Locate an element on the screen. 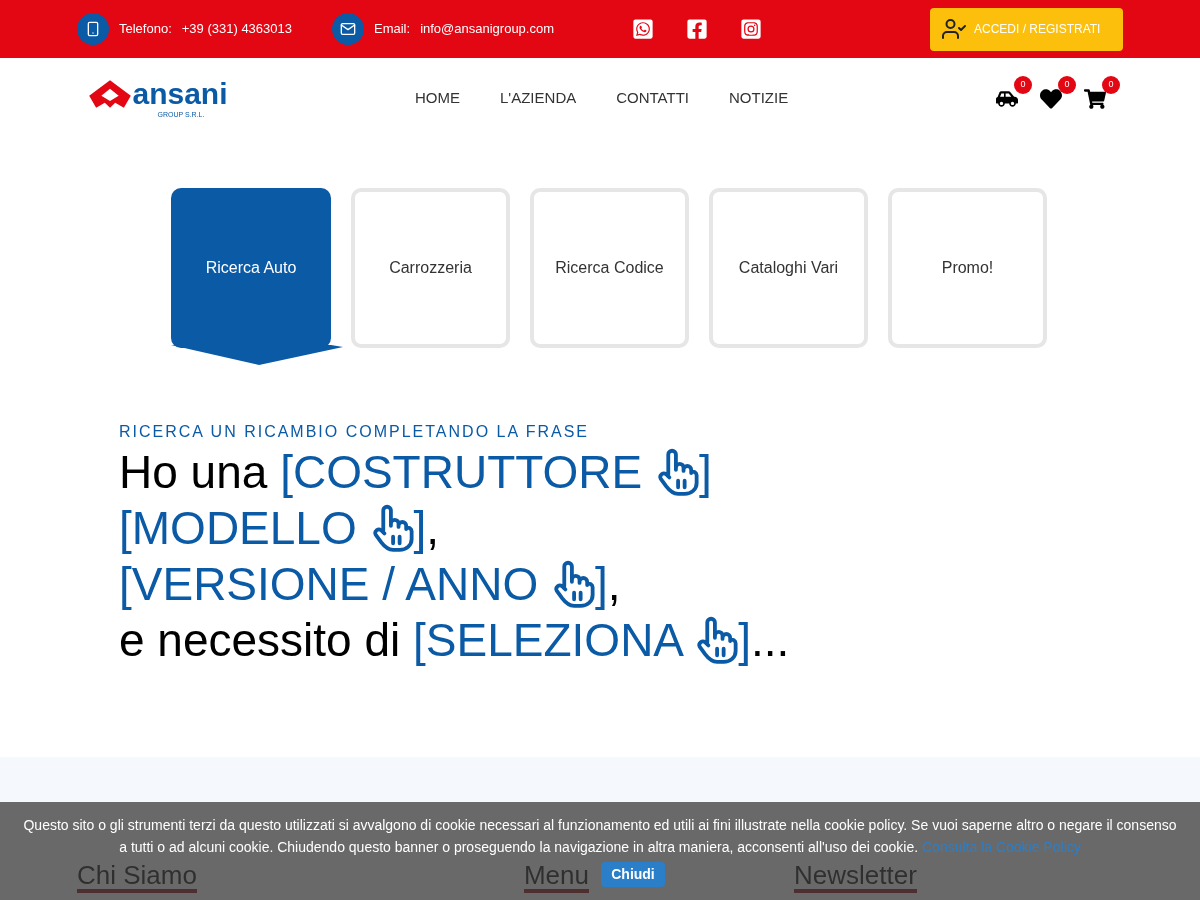 This screenshot has height=900, width=1200. heart-icon is located at coordinates (1051, 99).